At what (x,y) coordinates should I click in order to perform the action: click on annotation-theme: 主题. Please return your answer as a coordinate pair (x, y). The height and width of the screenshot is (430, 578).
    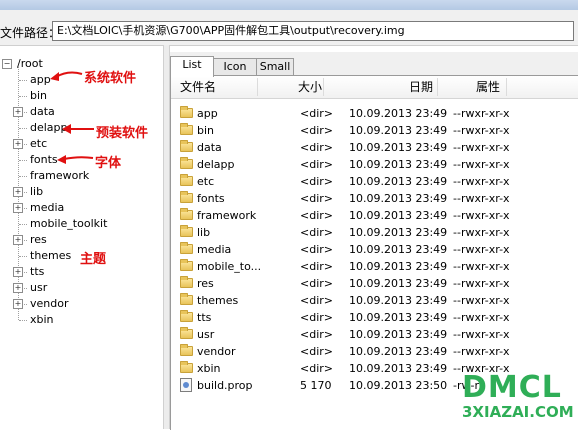
    Looking at the image, I should click on (93, 259).